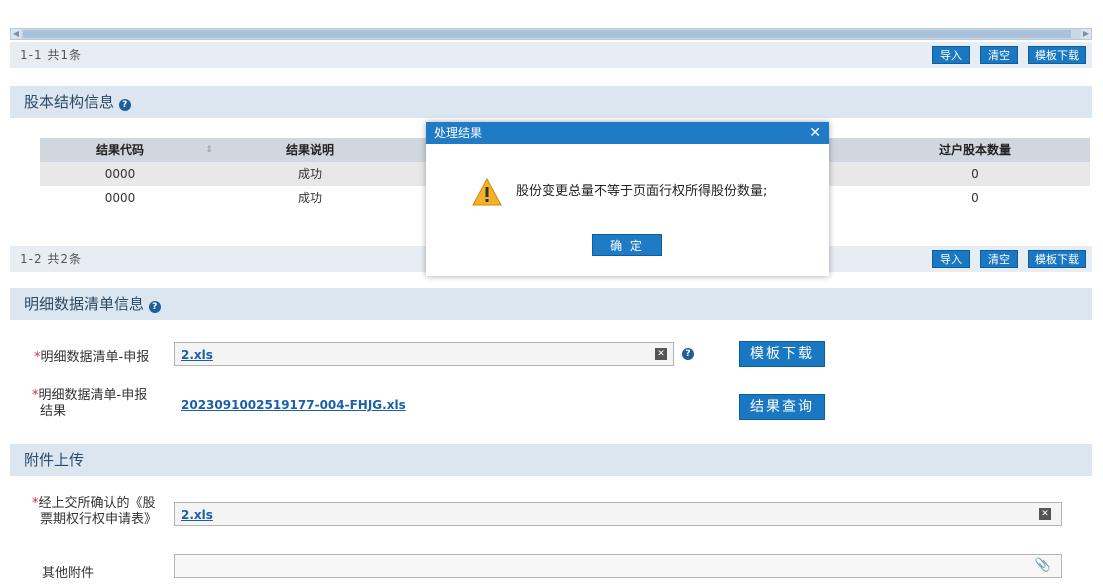  I want to click on paperclip-icon: 📎, so click(1043, 565).